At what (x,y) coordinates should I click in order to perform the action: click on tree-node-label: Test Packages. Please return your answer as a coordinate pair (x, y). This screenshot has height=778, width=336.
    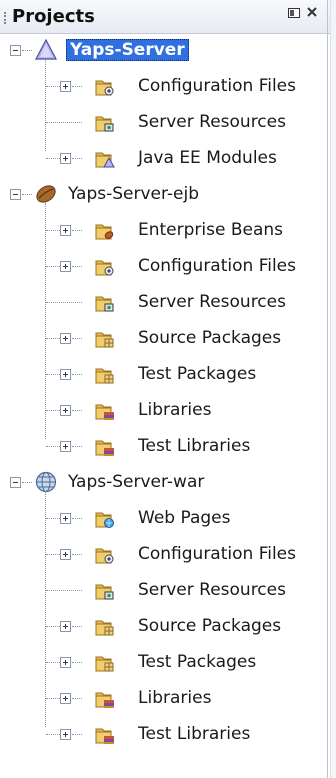
    Looking at the image, I should click on (197, 662).